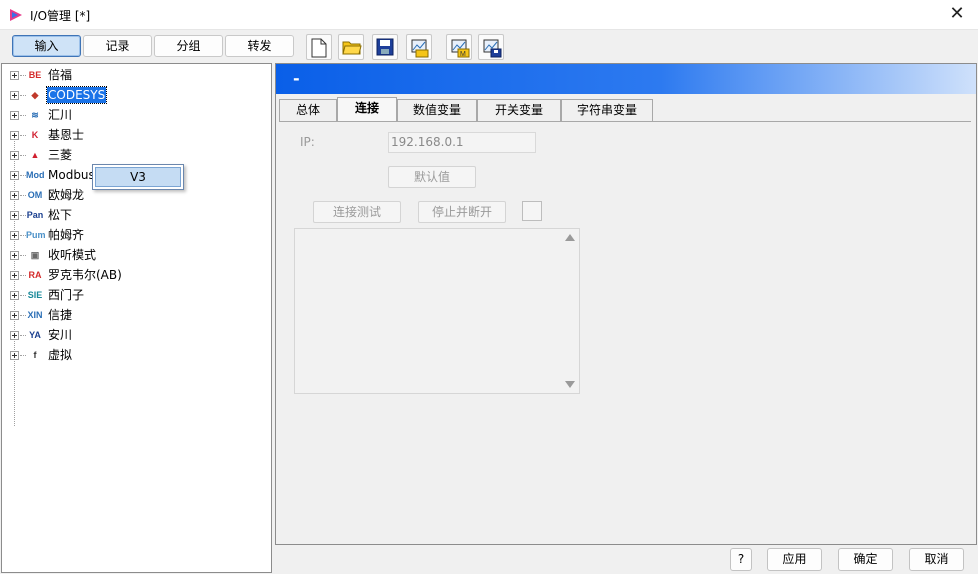  I want to click on vendor-logo-icon: YA, so click(35, 335).